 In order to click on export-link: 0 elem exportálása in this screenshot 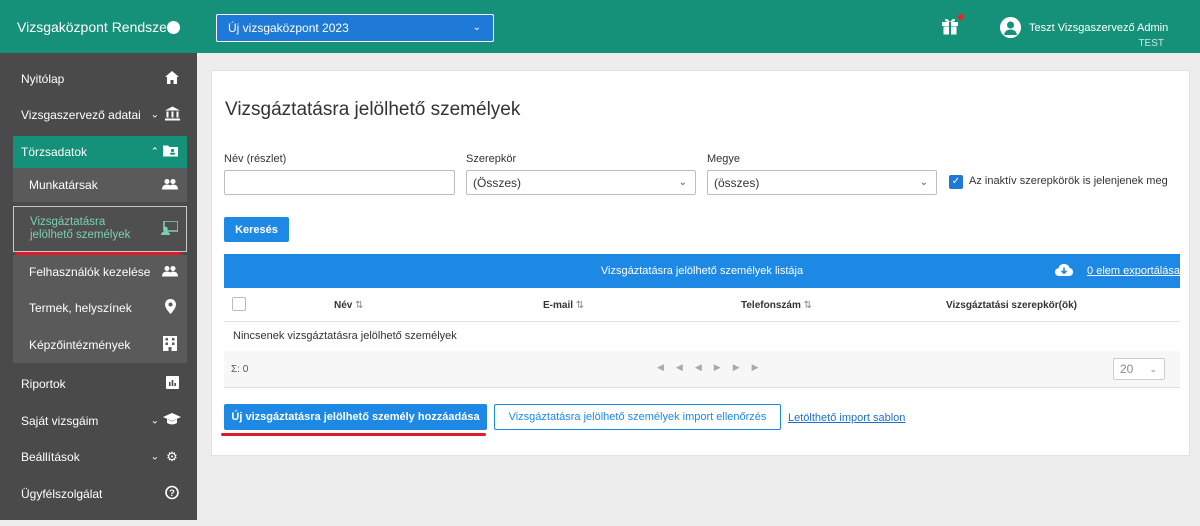, I will do `click(1133, 271)`.